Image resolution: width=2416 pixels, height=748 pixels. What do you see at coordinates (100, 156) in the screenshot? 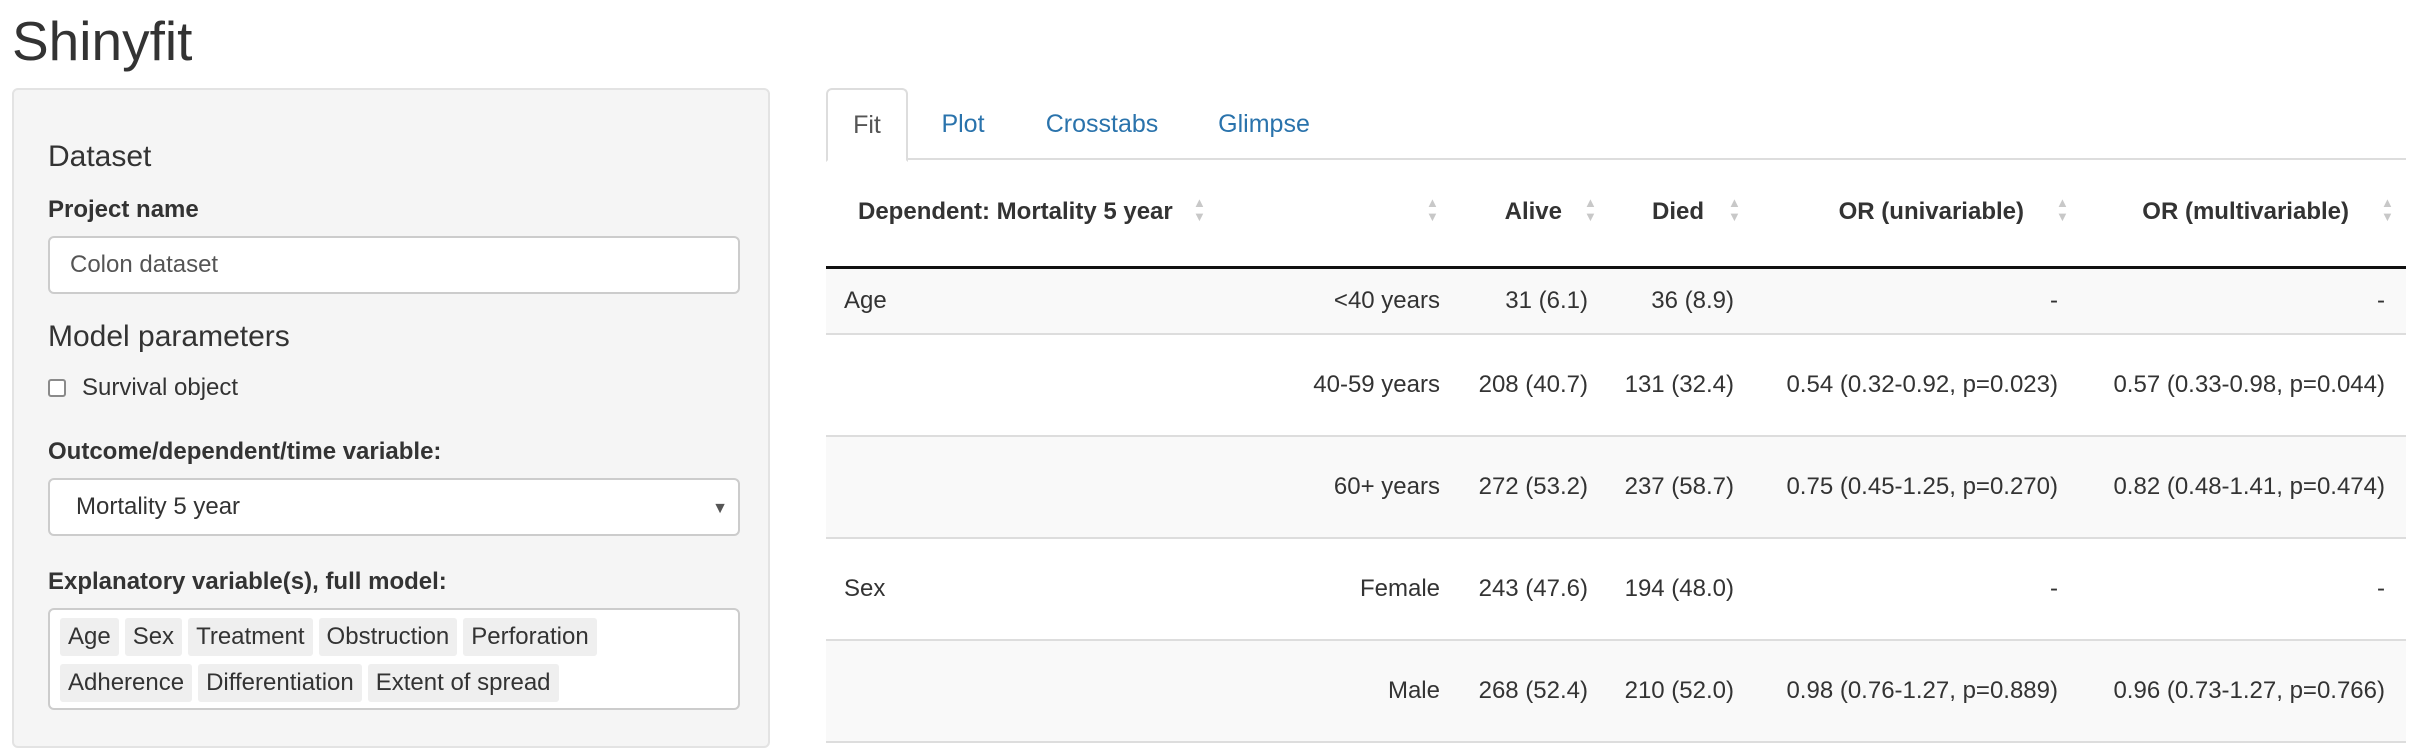
I see `dataset-heading: Dataset` at bounding box center [100, 156].